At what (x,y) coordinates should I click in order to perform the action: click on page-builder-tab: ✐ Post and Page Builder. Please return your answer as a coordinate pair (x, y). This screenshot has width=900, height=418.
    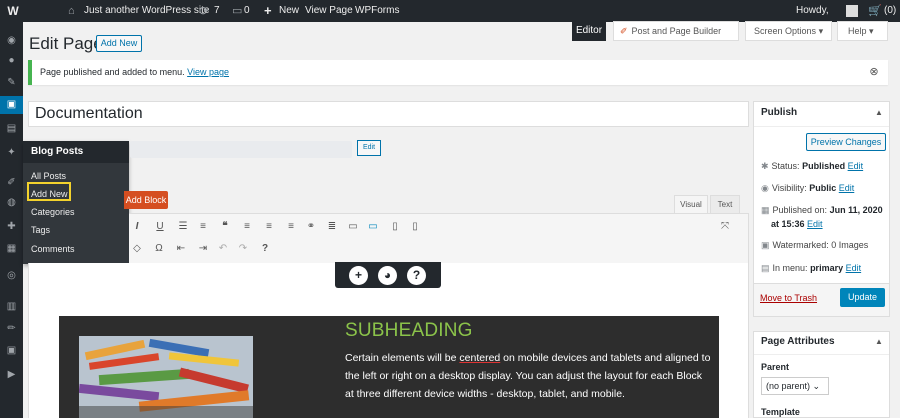
    Looking at the image, I should click on (676, 31).